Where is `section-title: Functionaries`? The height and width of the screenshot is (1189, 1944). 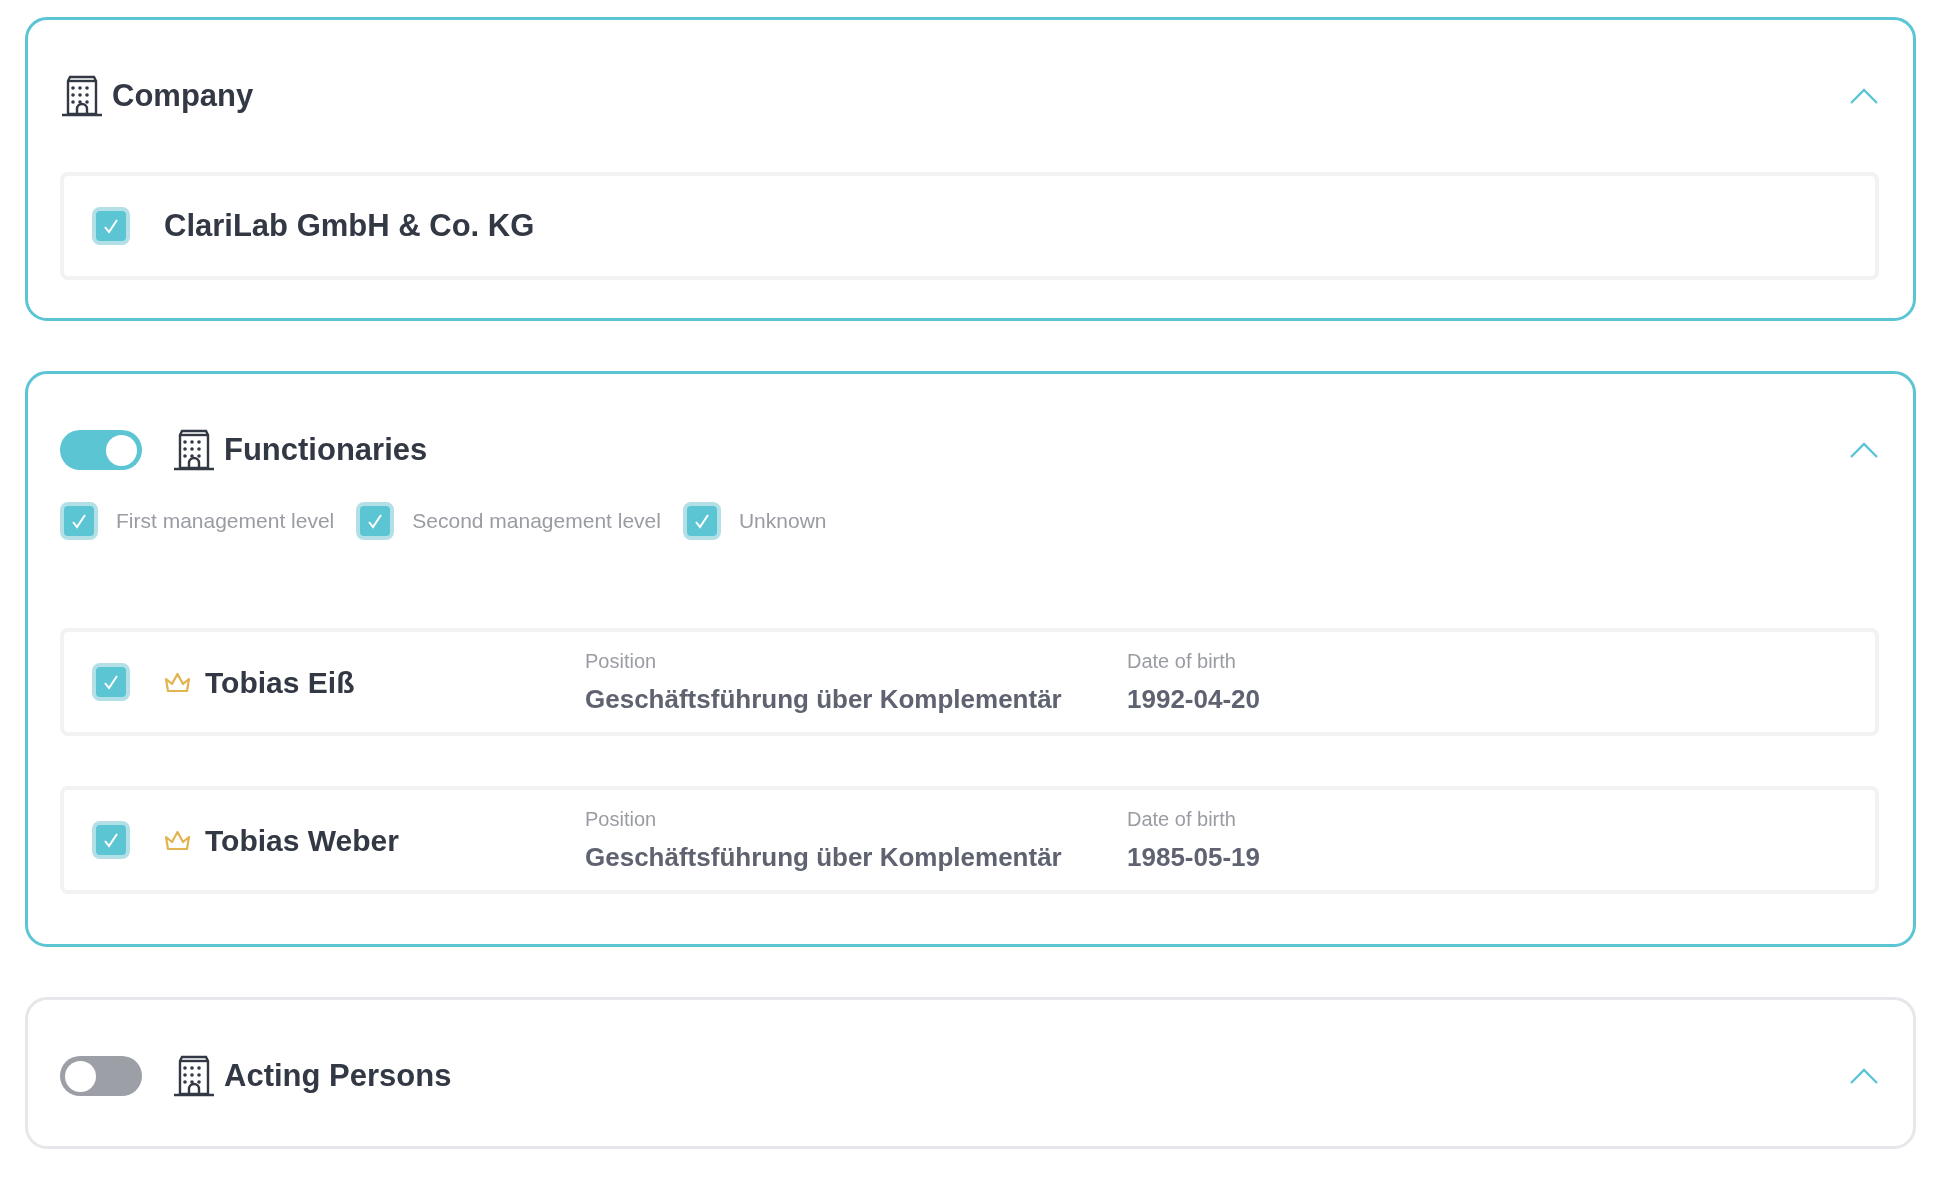 section-title: Functionaries is located at coordinates (326, 449).